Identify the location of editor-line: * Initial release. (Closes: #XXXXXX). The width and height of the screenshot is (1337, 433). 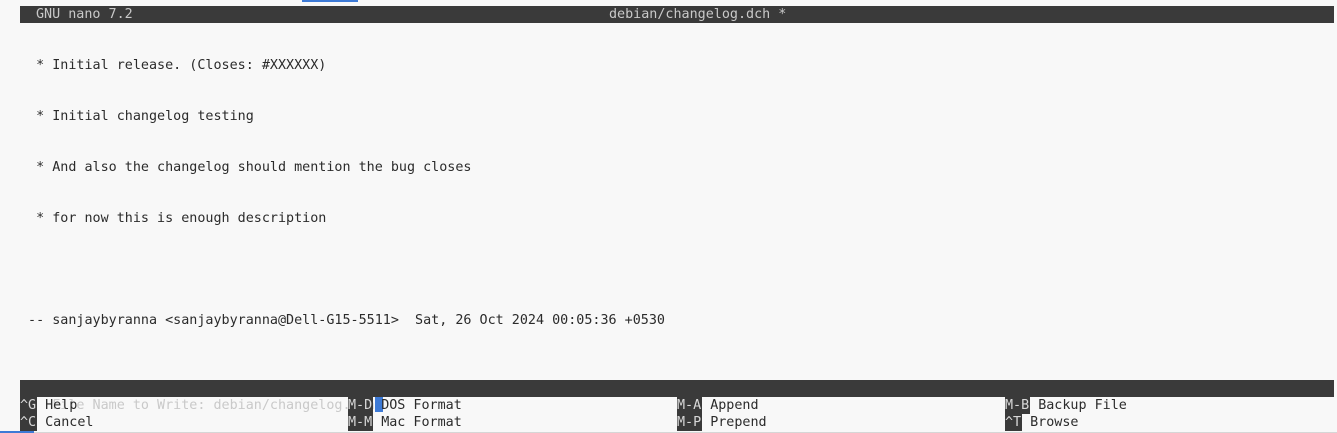
(677, 65).